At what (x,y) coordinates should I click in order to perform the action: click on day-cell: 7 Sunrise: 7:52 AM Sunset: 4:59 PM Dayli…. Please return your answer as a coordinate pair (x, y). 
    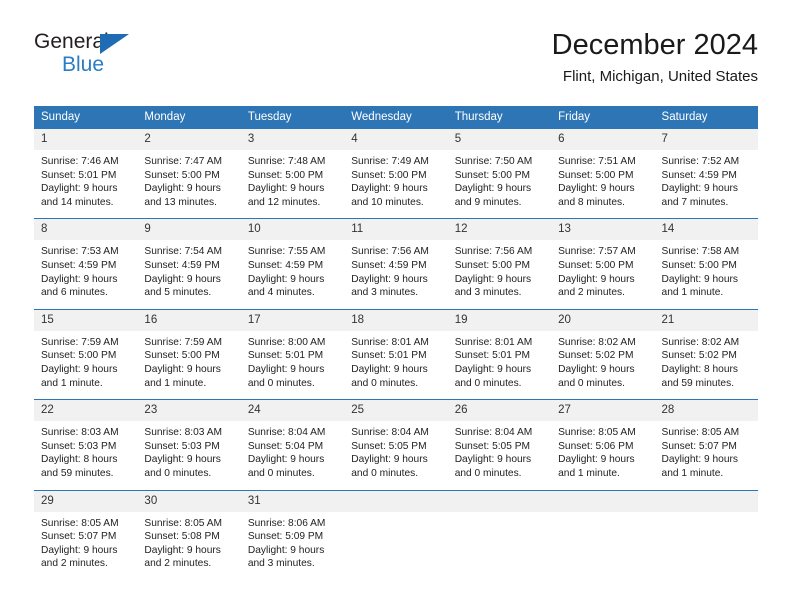
    Looking at the image, I should click on (706, 173).